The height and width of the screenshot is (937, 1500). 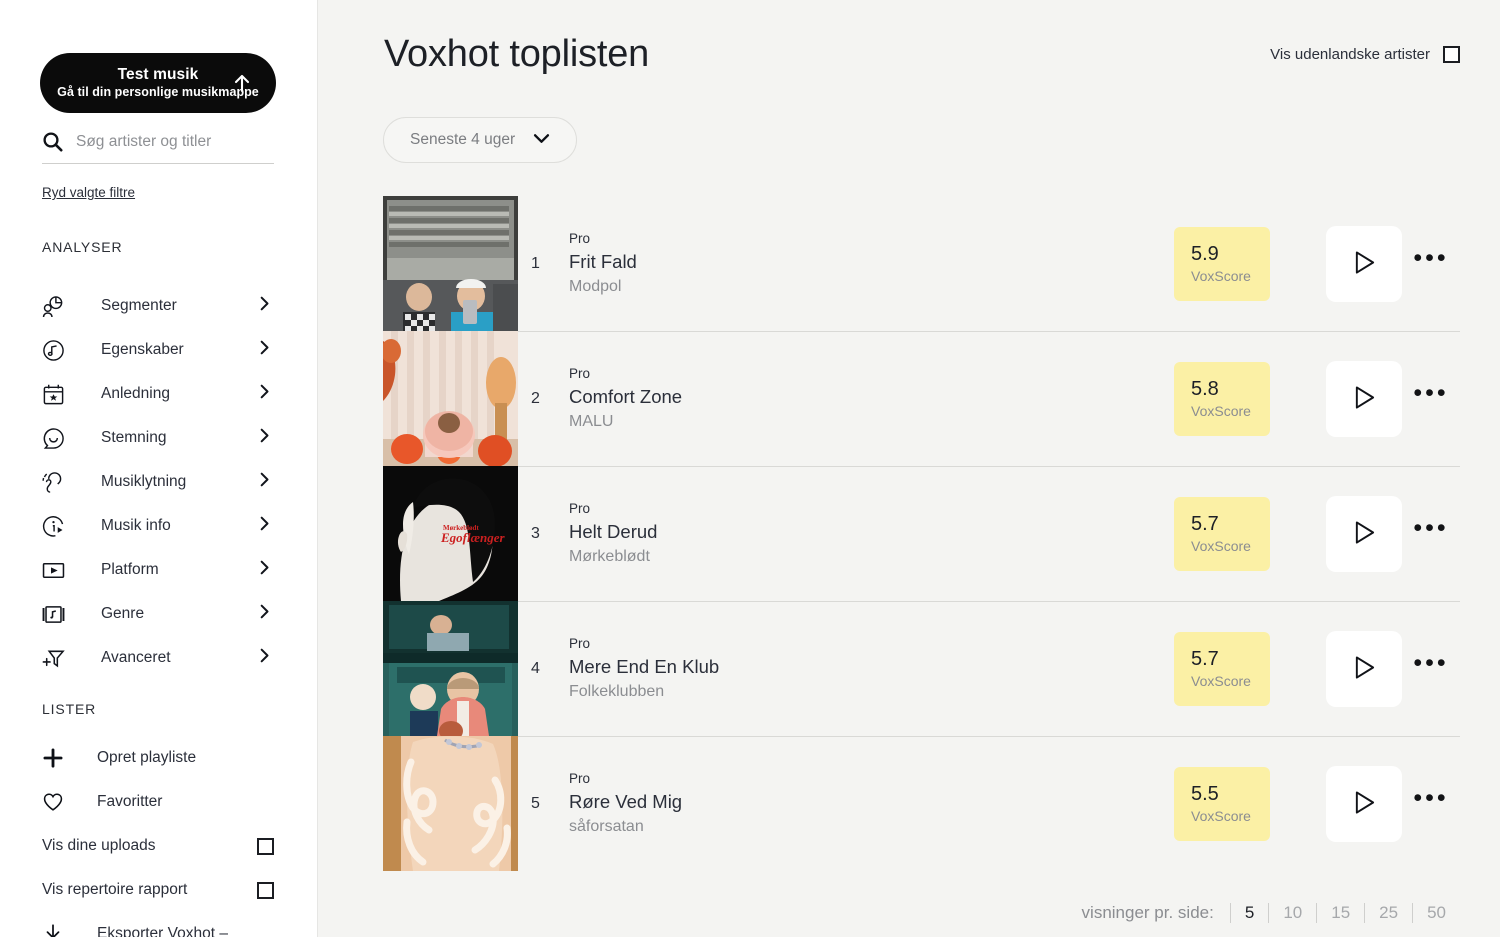 I want to click on track-artist: såforsatan, so click(x=606, y=826).